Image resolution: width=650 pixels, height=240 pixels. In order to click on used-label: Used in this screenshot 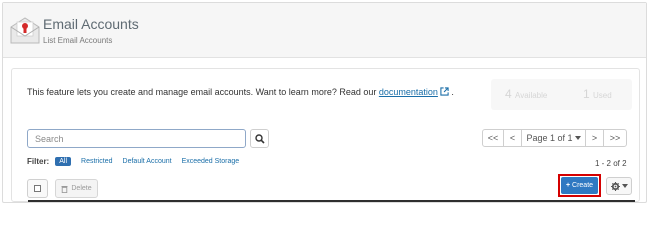, I will do `click(602, 95)`.